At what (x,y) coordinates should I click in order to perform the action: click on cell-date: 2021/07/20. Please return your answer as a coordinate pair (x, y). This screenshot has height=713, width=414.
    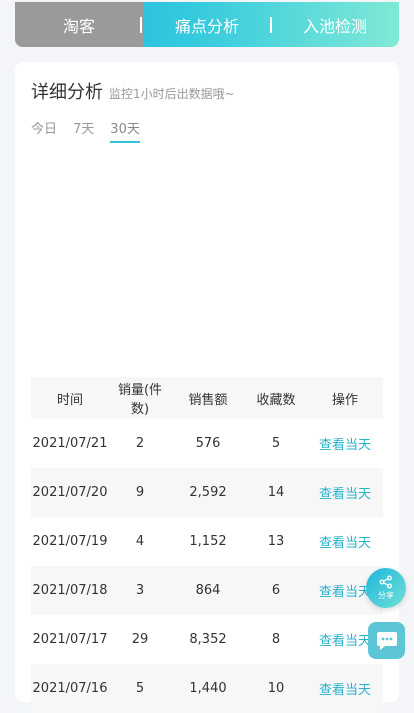
    Looking at the image, I should click on (70, 492).